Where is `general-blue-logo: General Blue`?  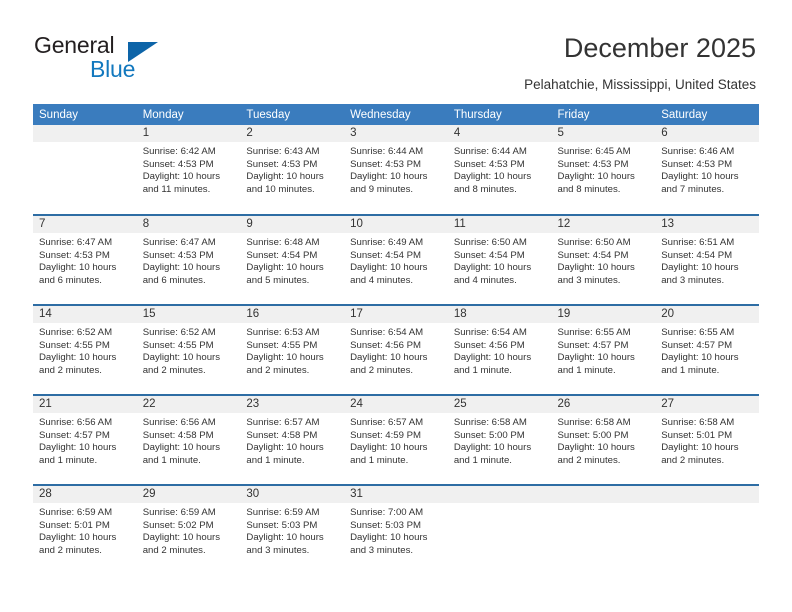
general-blue-logo: General Blue is located at coordinates (139, 62).